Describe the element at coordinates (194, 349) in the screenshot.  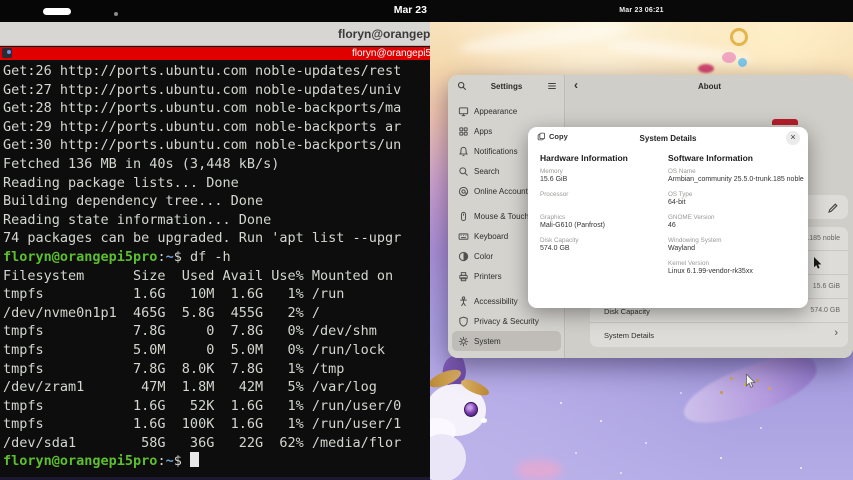
I see `terminal-line: tmpfs 5.0M 0 5.0M 0% /run/lock` at that location.